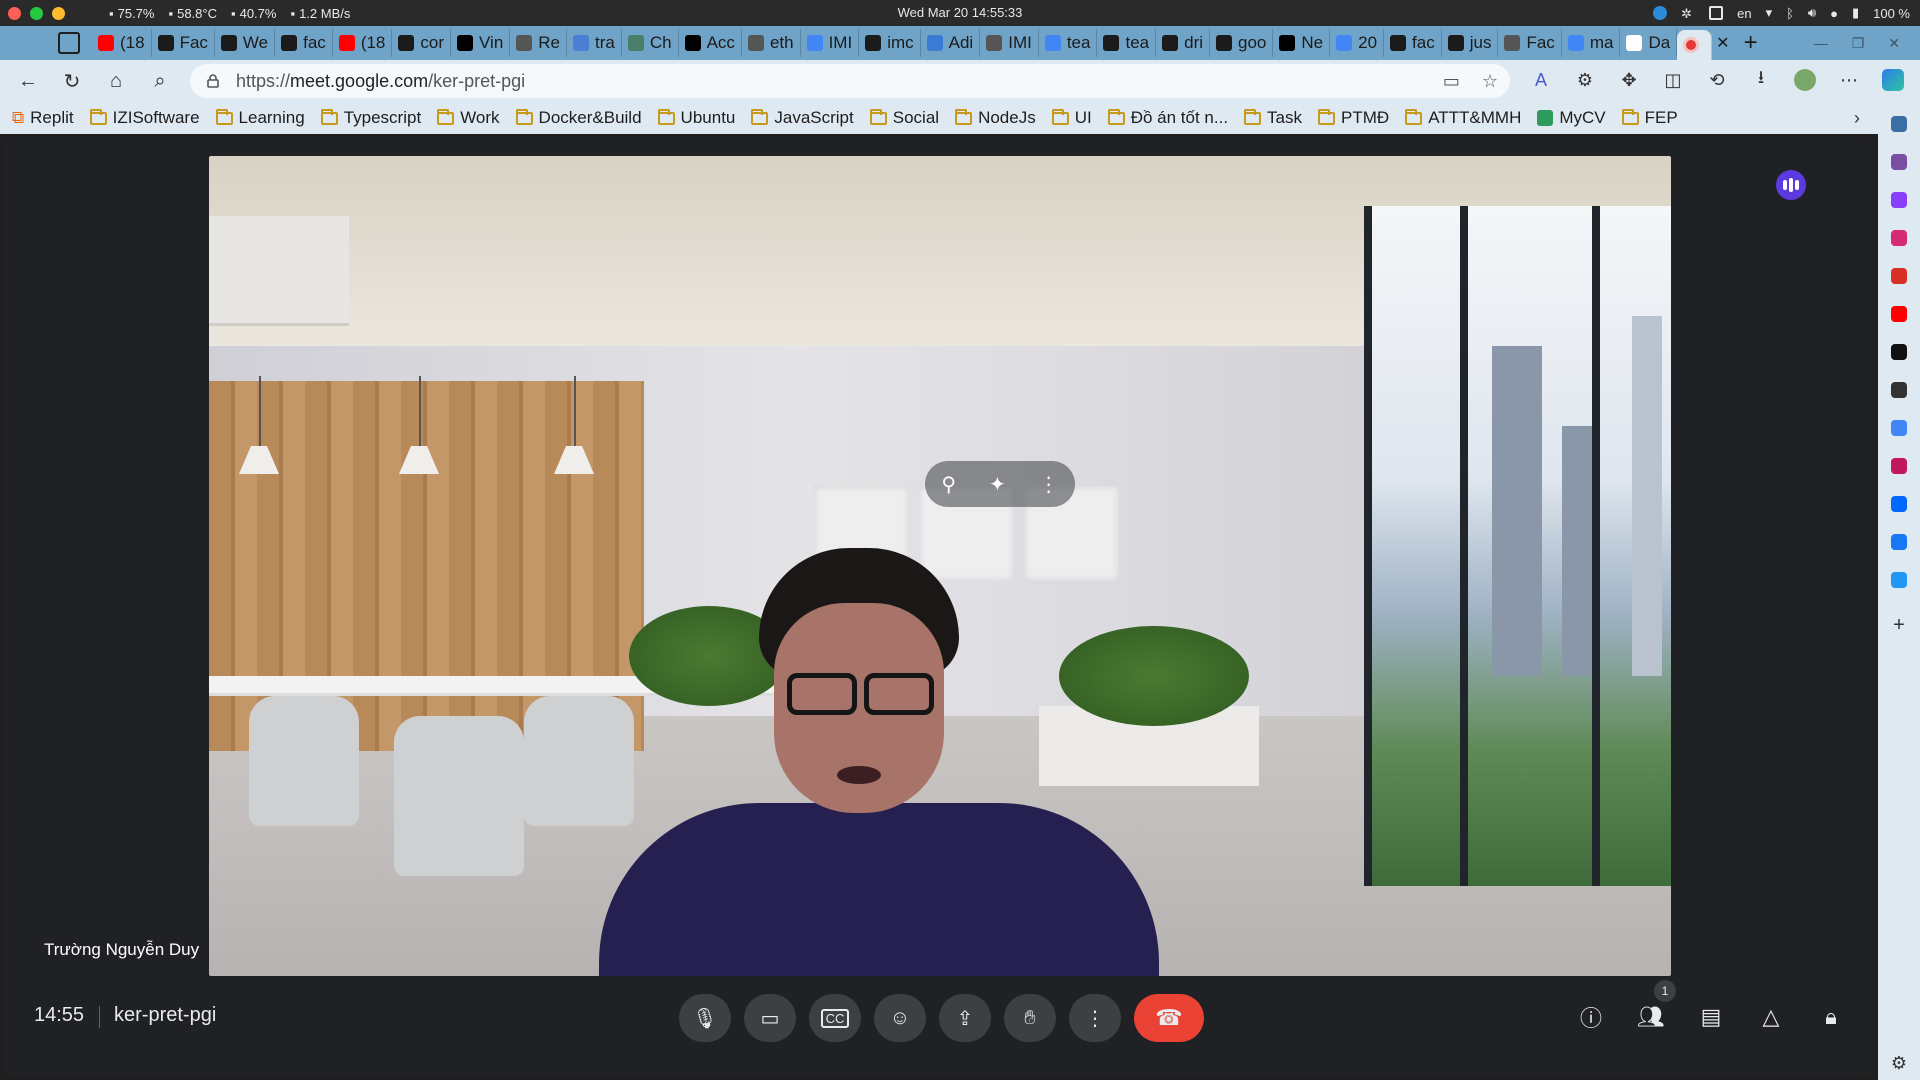  What do you see at coordinates (1242, 43) in the screenshot?
I see `browser-tab: goo` at bounding box center [1242, 43].